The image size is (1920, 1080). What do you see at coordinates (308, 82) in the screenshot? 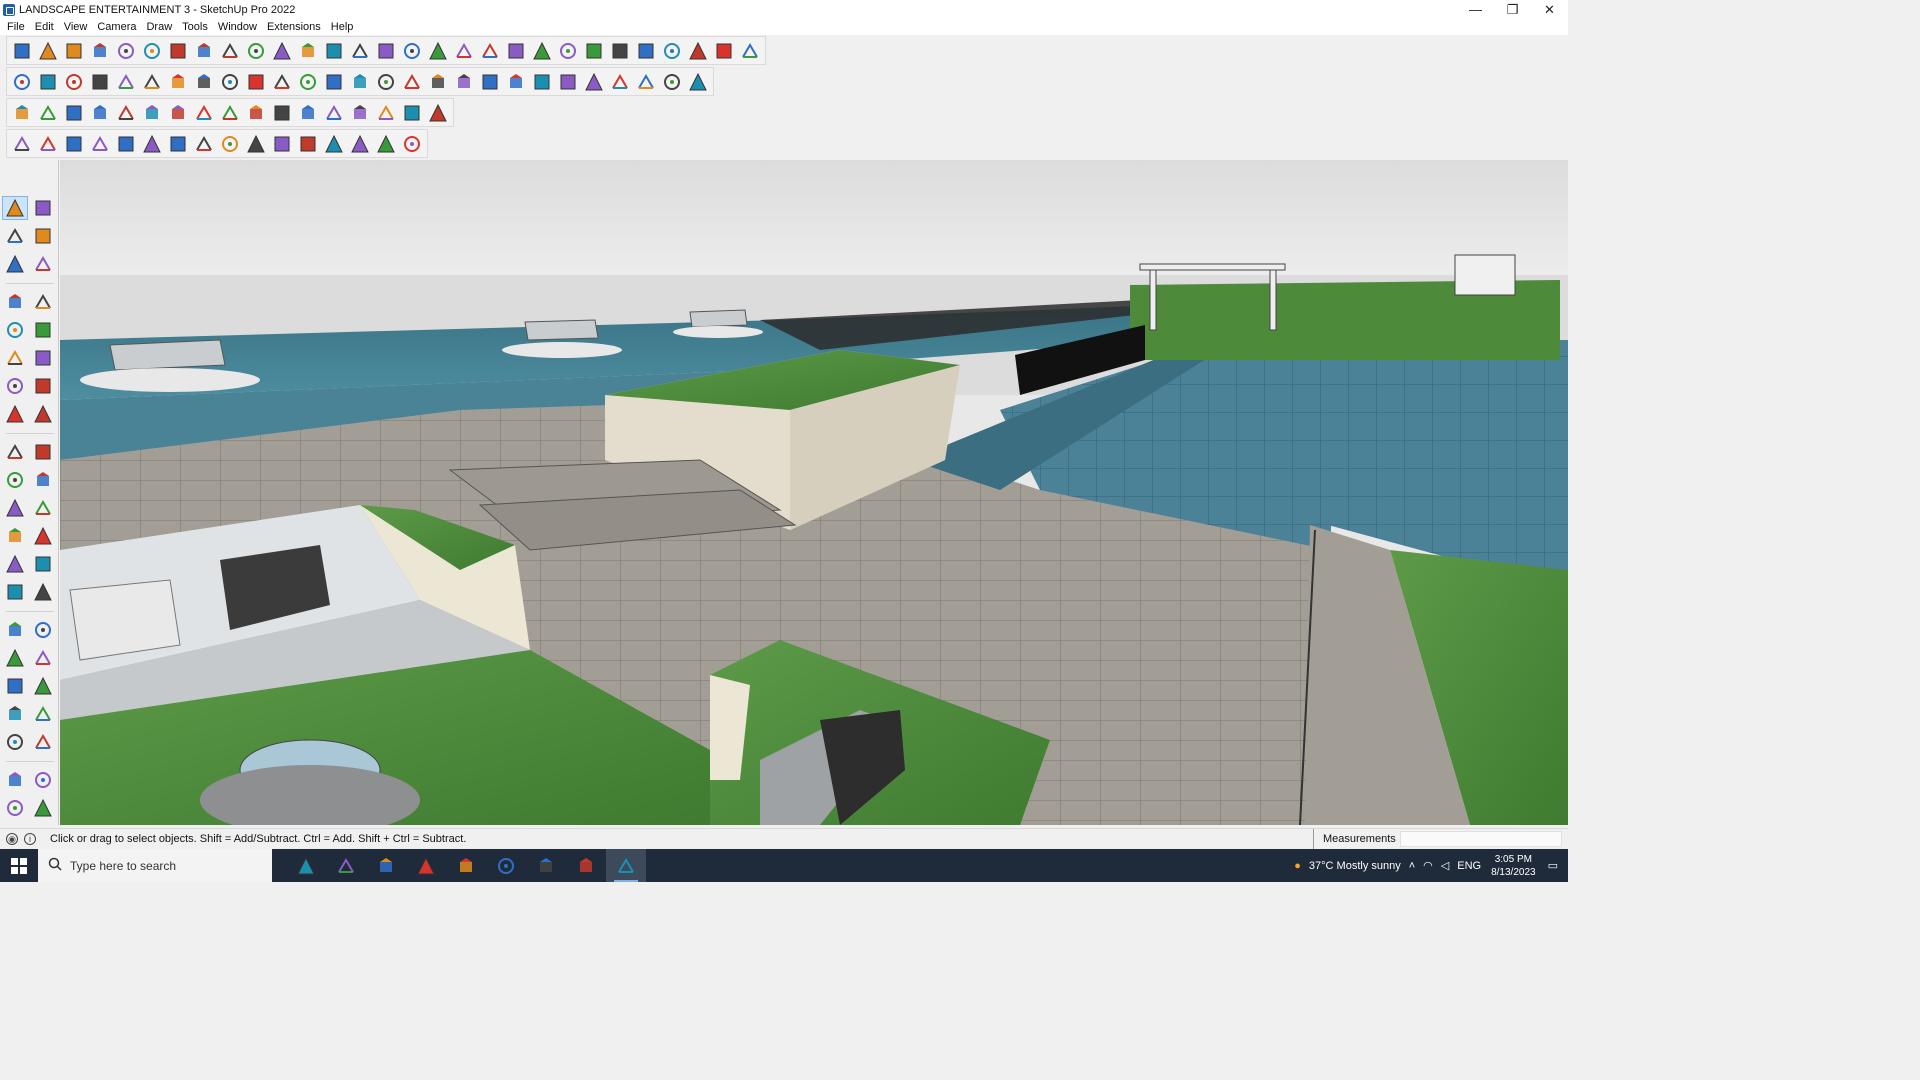
I see `left-view-icon` at bounding box center [308, 82].